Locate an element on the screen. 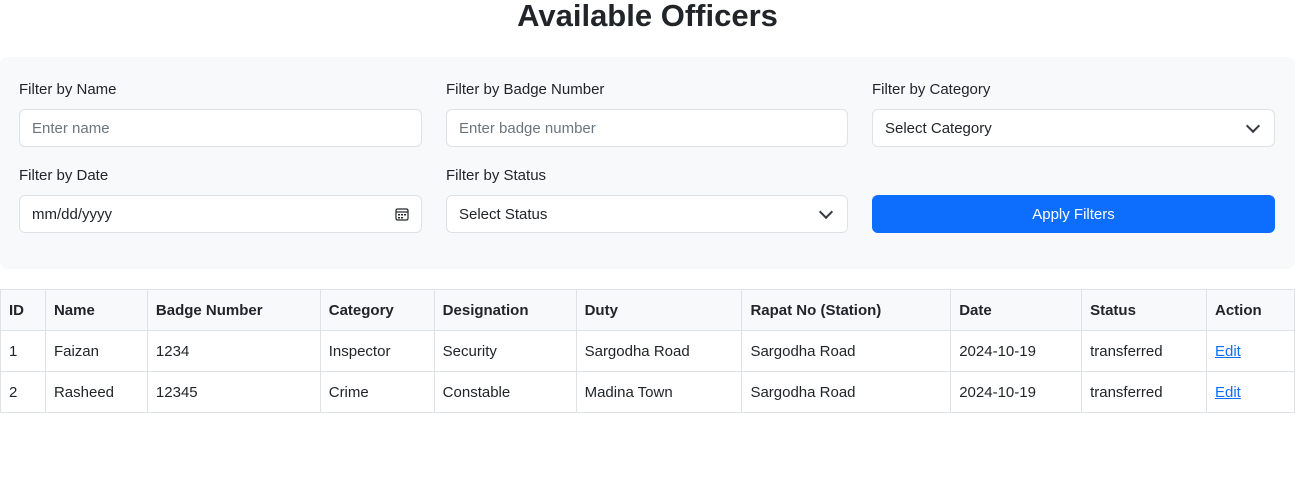 Image resolution: width=1304 pixels, height=479 pixels. calendar-icon is located at coordinates (402, 214).